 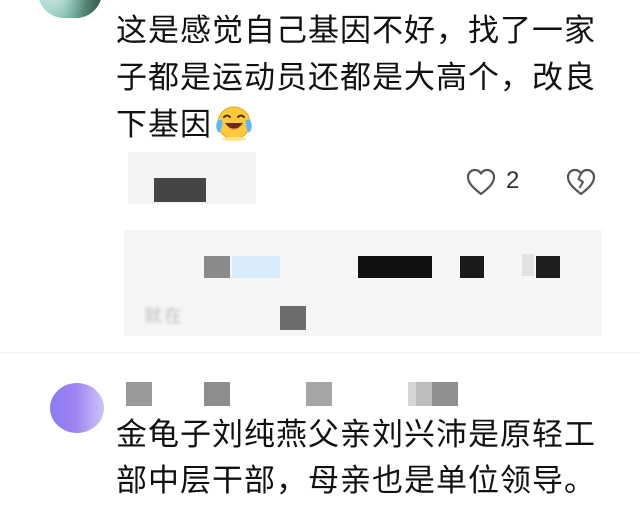 What do you see at coordinates (366, 125) in the screenshot?
I see `comment-line: 下基因` at bounding box center [366, 125].